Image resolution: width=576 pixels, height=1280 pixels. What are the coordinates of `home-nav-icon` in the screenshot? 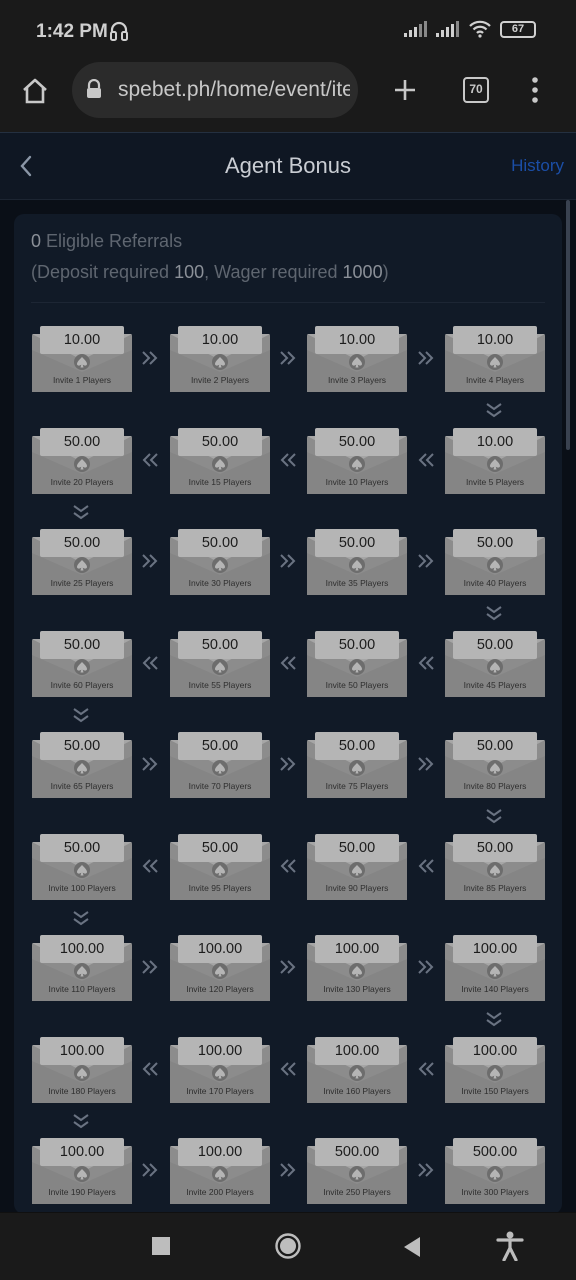 It's located at (288, 1246).